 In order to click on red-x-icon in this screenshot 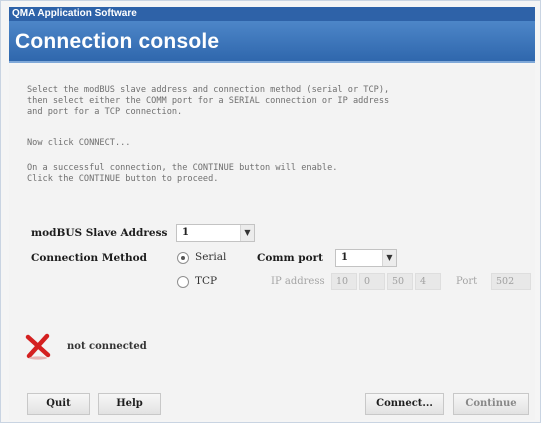, I will do `click(38, 346)`.